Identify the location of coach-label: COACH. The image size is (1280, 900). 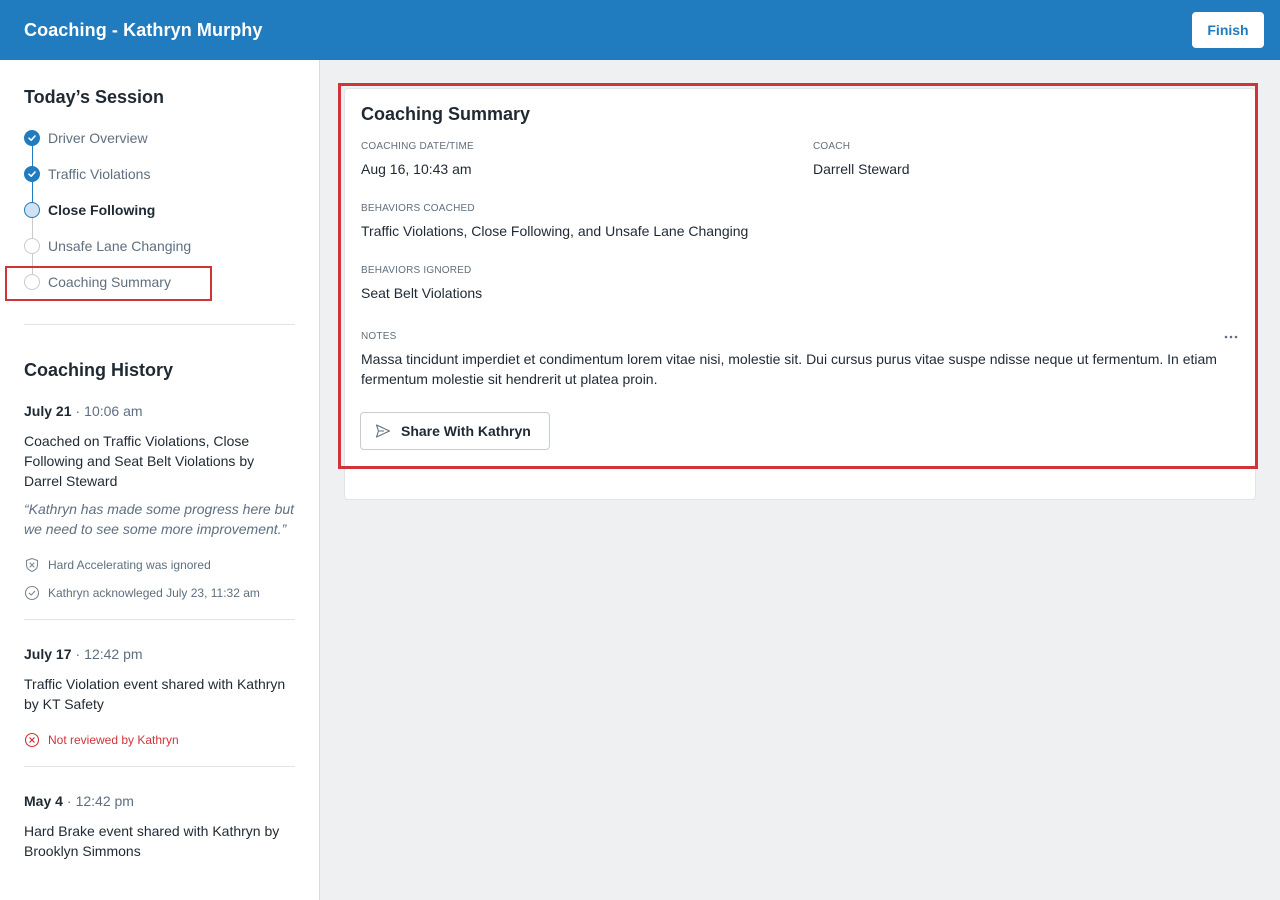
(832, 146).